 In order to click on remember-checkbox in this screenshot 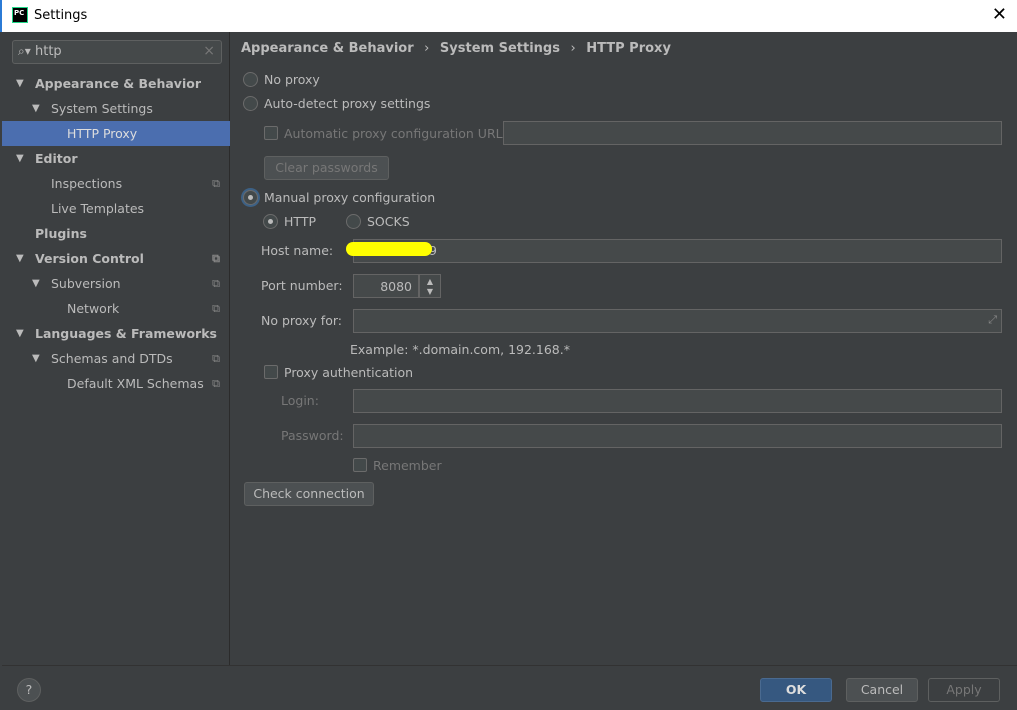, I will do `click(360, 465)`.